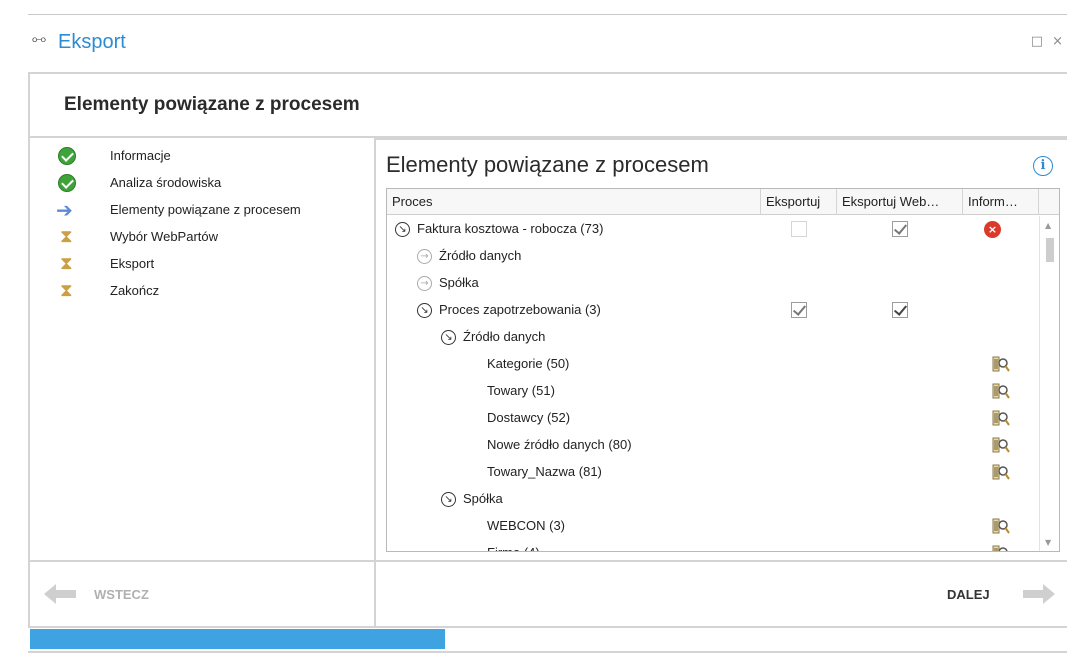 This screenshot has width=1067, height=653. Describe the element at coordinates (713, 391) in the screenshot. I see `table-row: Towary (51)` at that location.